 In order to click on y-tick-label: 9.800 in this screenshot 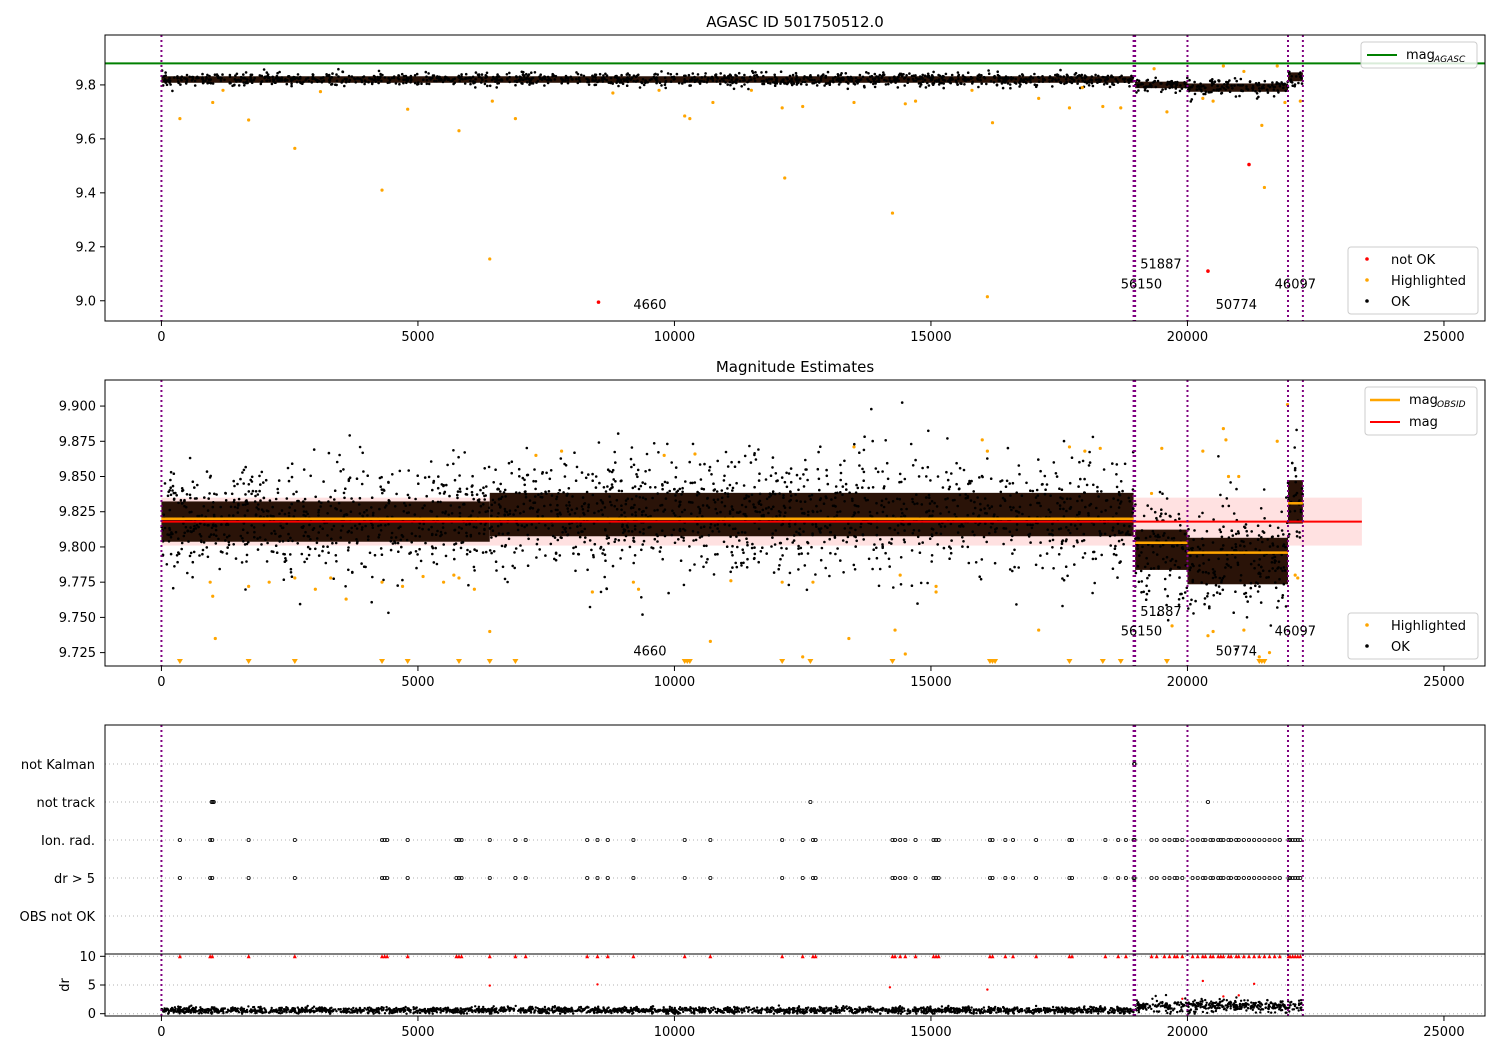, I will do `click(77, 547)`.